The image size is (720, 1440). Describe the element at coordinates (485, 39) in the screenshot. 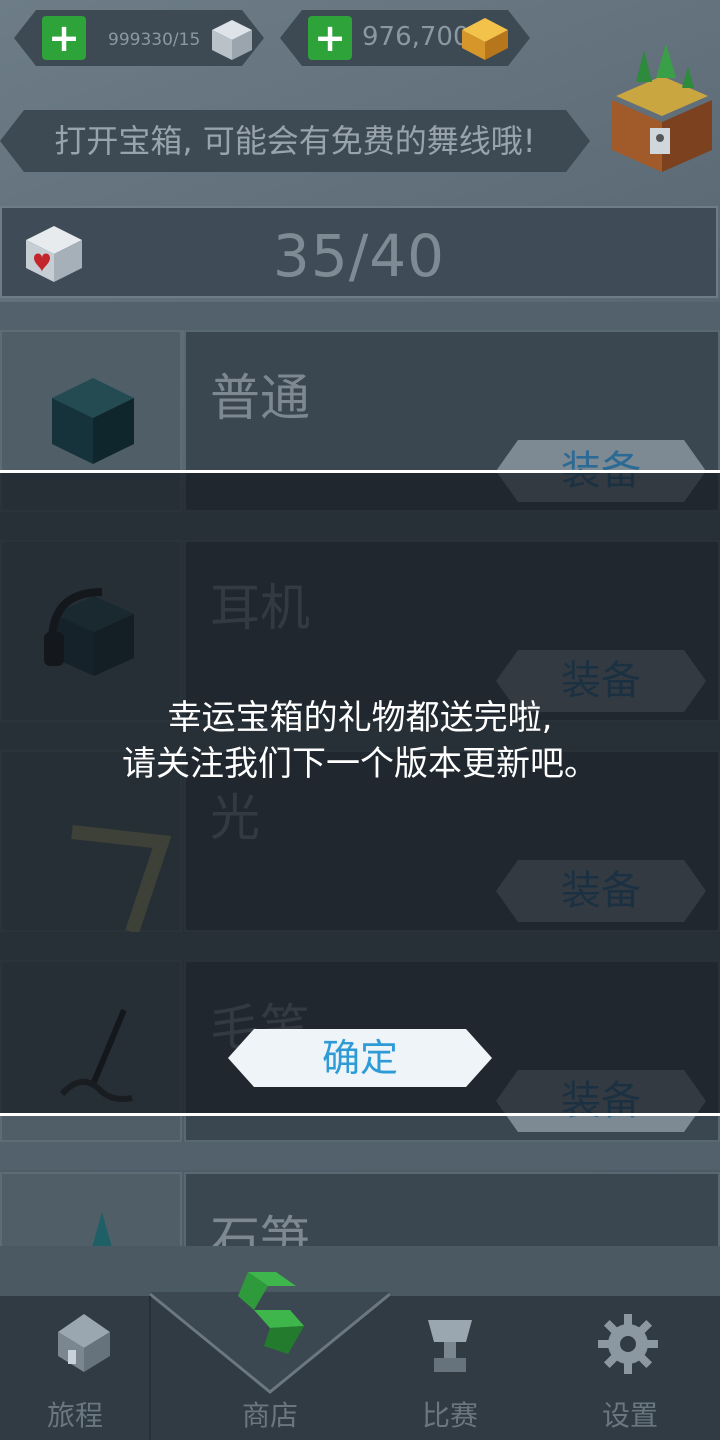

I see `gold-cube-icon` at that location.